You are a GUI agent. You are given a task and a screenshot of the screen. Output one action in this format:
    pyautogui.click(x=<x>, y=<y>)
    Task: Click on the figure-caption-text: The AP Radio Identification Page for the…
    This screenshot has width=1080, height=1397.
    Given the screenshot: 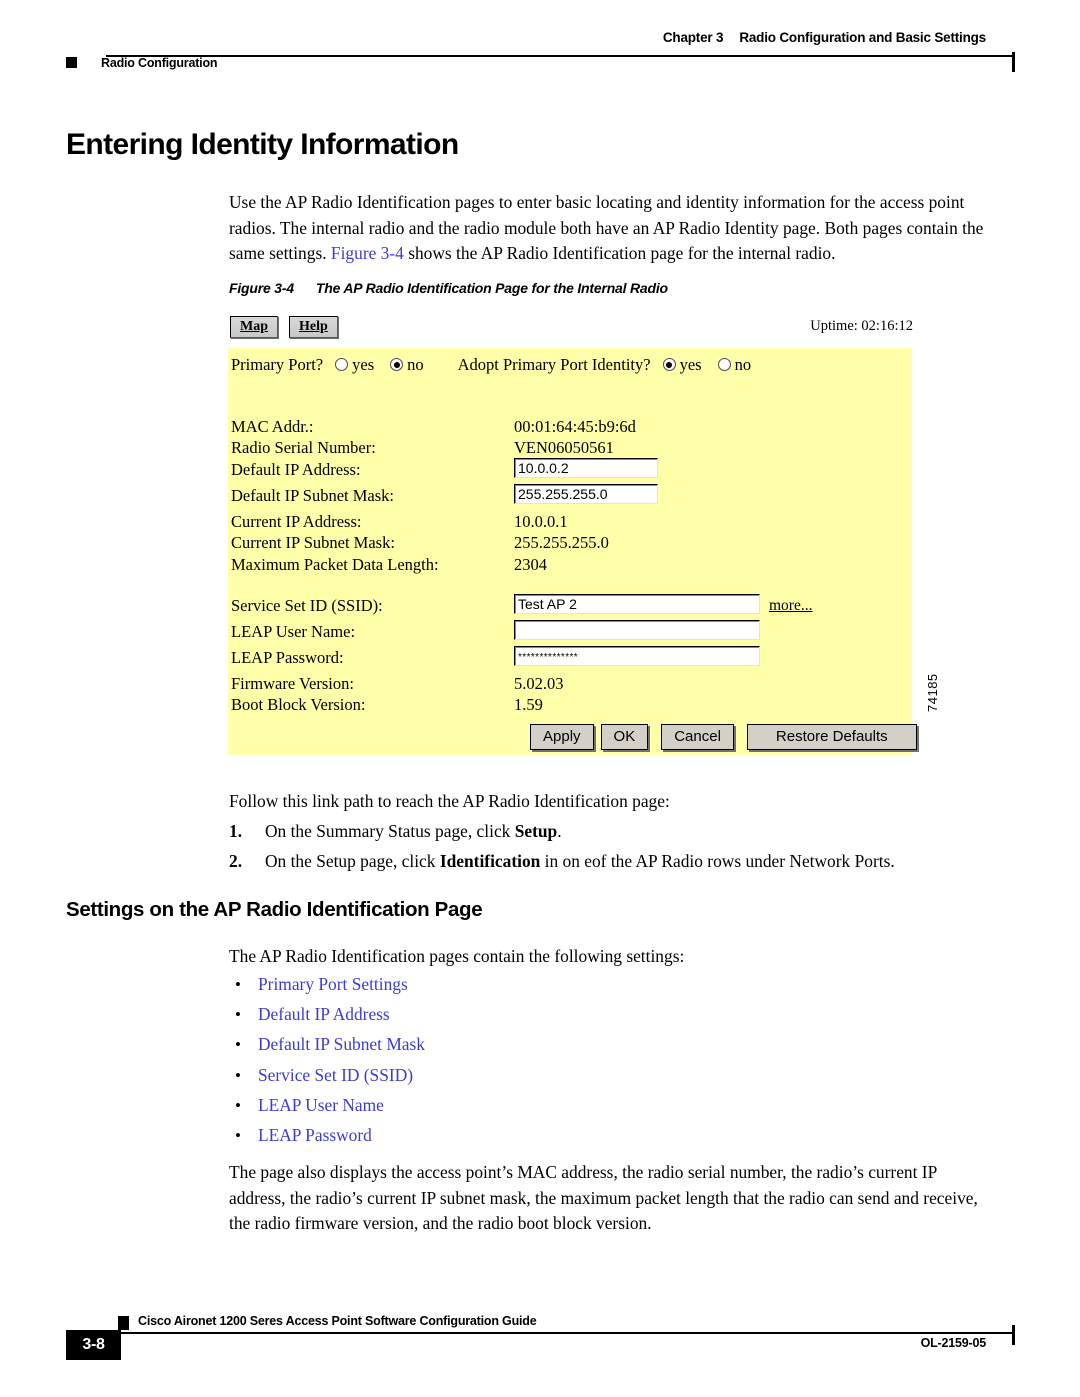 What is the action you would take?
    pyautogui.click(x=491, y=288)
    